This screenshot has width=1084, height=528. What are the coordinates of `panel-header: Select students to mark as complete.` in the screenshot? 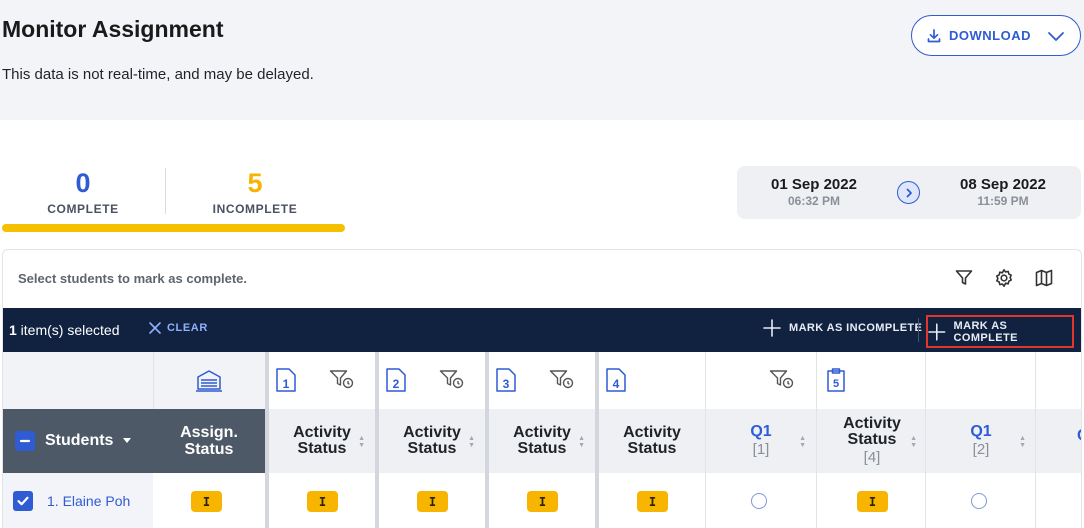 It's located at (542, 279).